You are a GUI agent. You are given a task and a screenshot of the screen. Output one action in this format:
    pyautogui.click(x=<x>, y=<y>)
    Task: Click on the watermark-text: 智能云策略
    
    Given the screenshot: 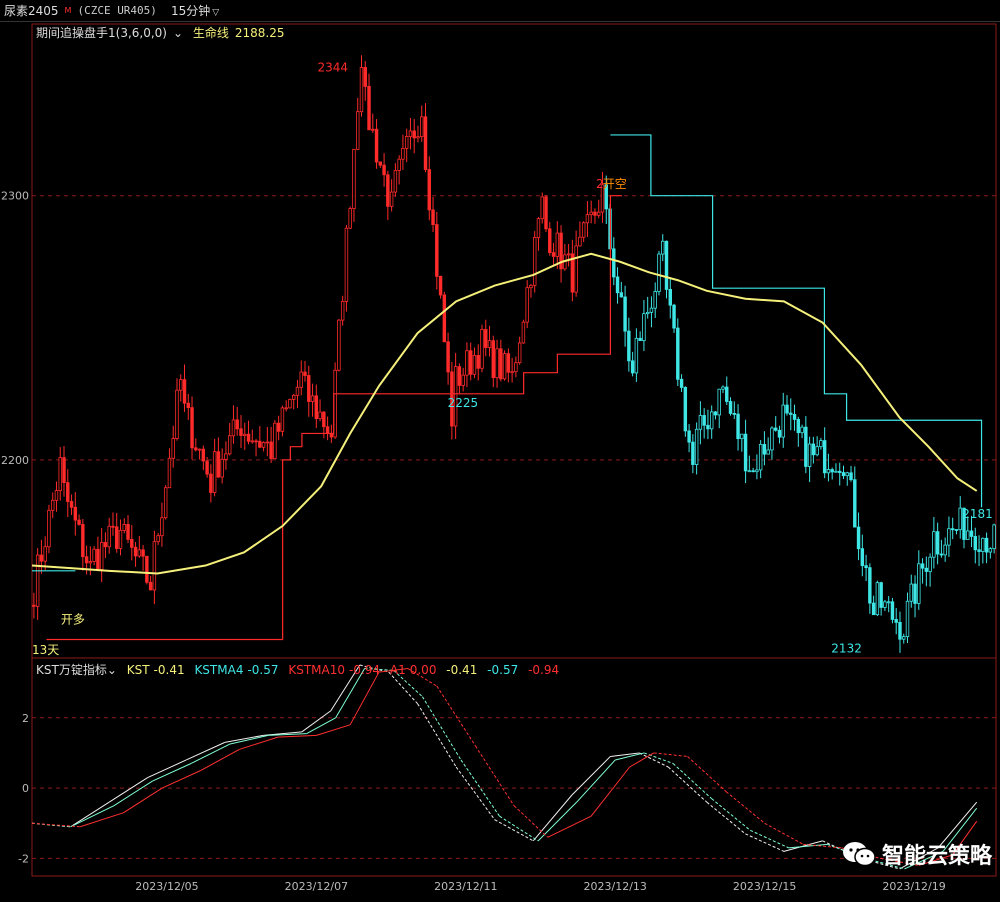 What is the action you would take?
    pyautogui.click(x=936, y=856)
    